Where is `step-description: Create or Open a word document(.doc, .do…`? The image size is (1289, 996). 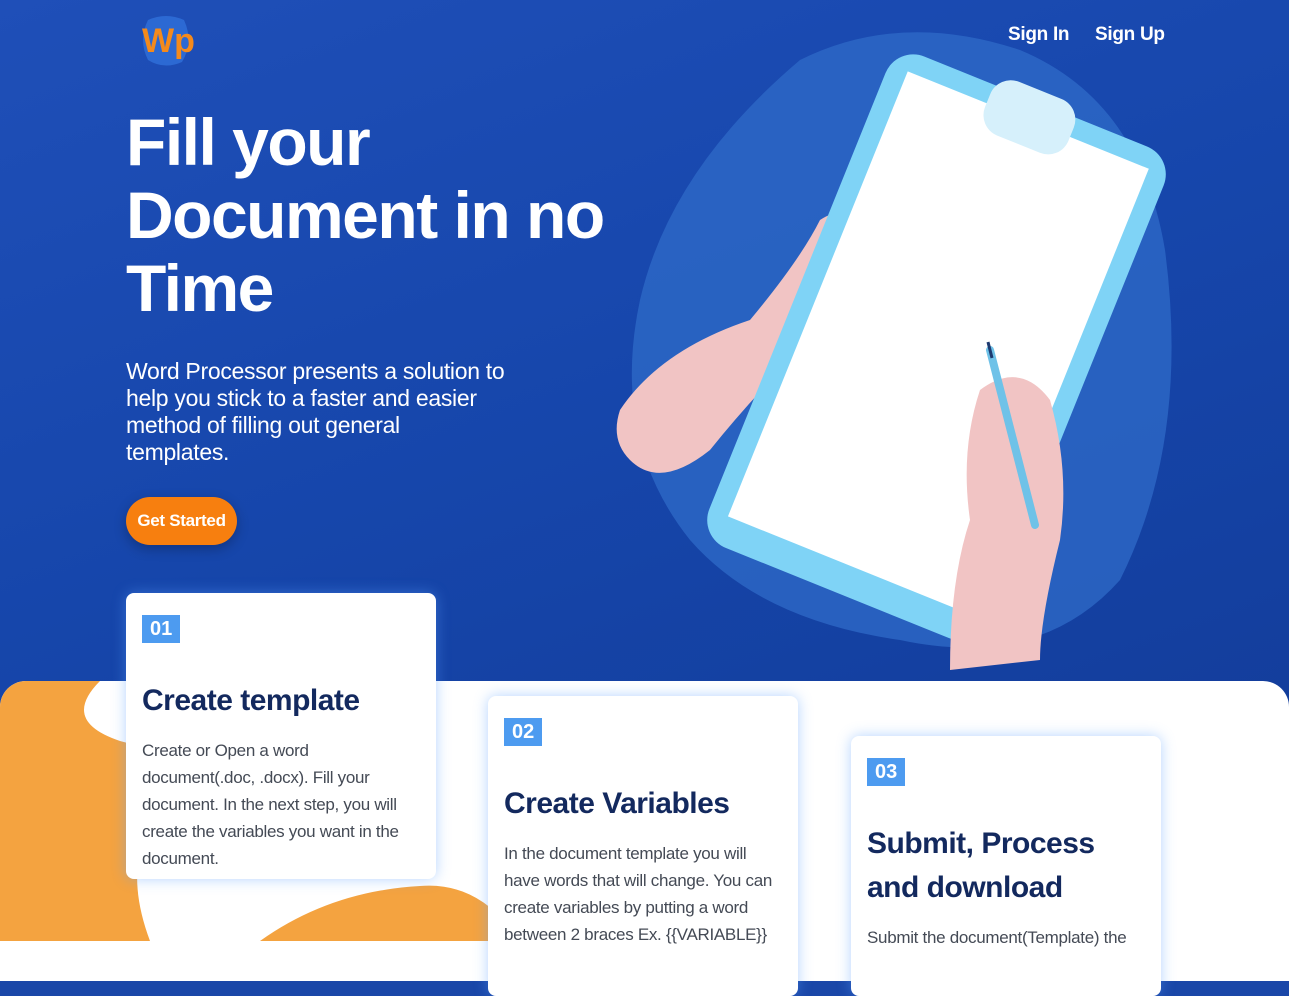 step-description: Create or Open a word document(.doc, .do… is located at coordinates (270, 804).